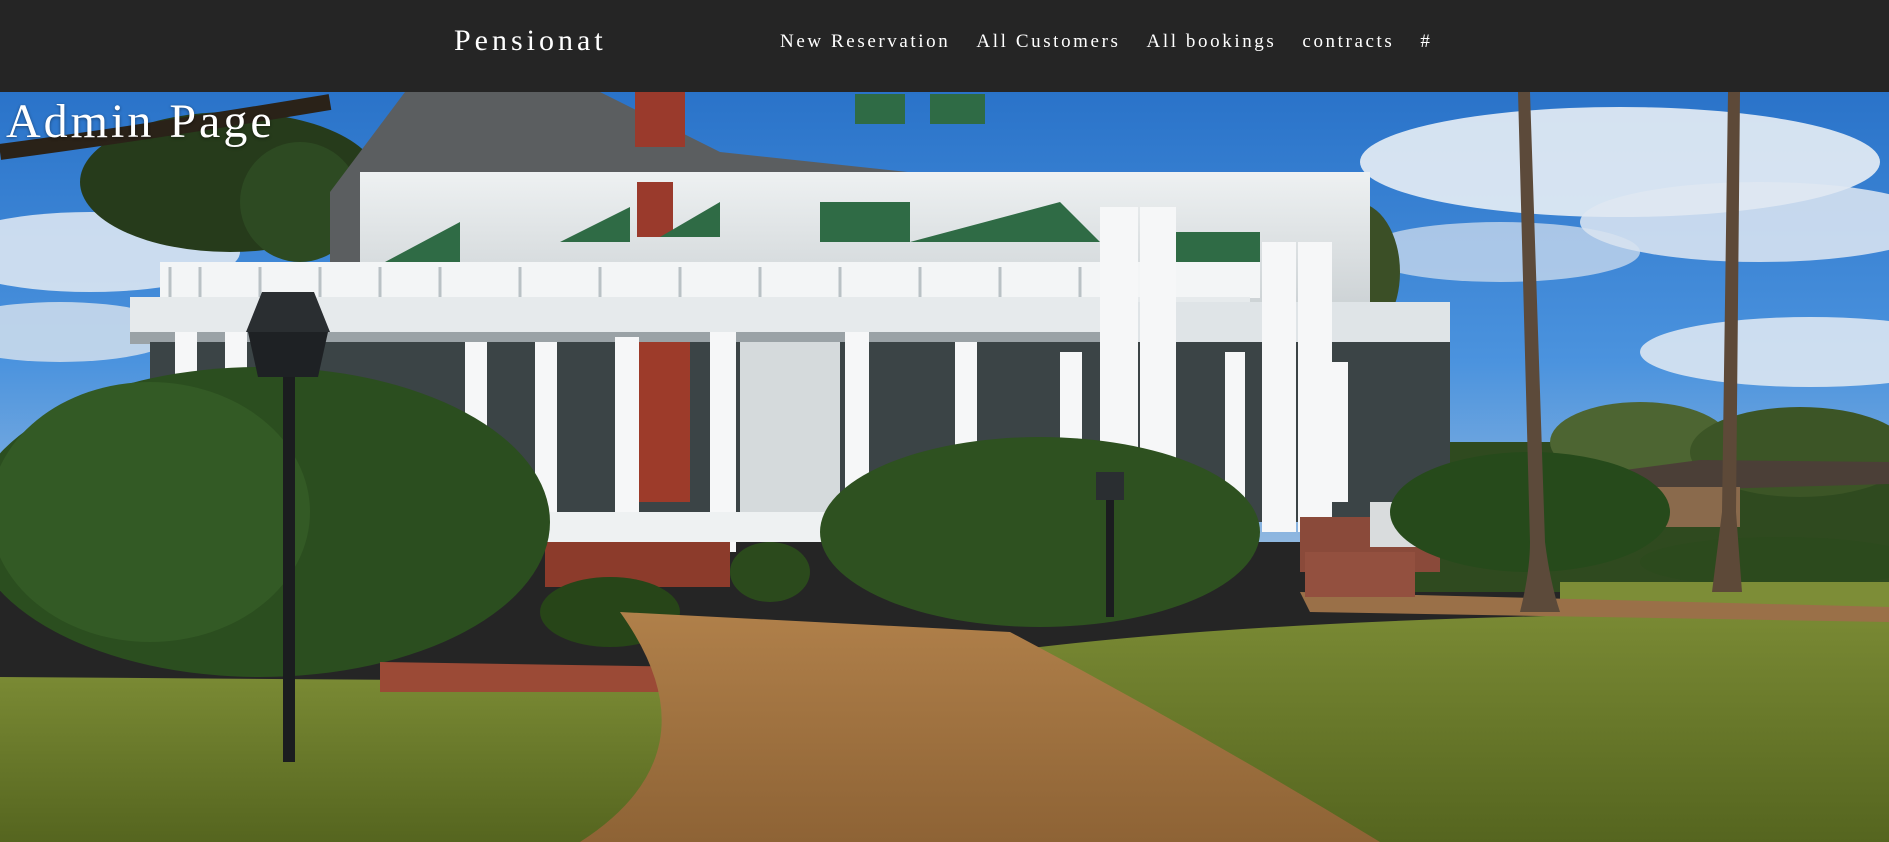 Image resolution: width=1889 pixels, height=842 pixels. Describe the element at coordinates (1426, 42) in the screenshot. I see `nav-hash-link: #` at that location.